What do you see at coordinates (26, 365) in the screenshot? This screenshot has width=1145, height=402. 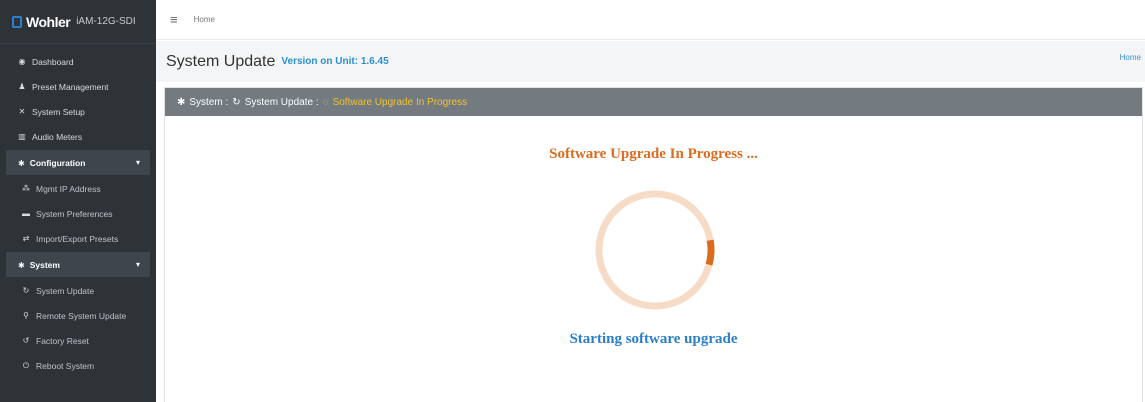 I see `power-icon: ⏻` at bounding box center [26, 365].